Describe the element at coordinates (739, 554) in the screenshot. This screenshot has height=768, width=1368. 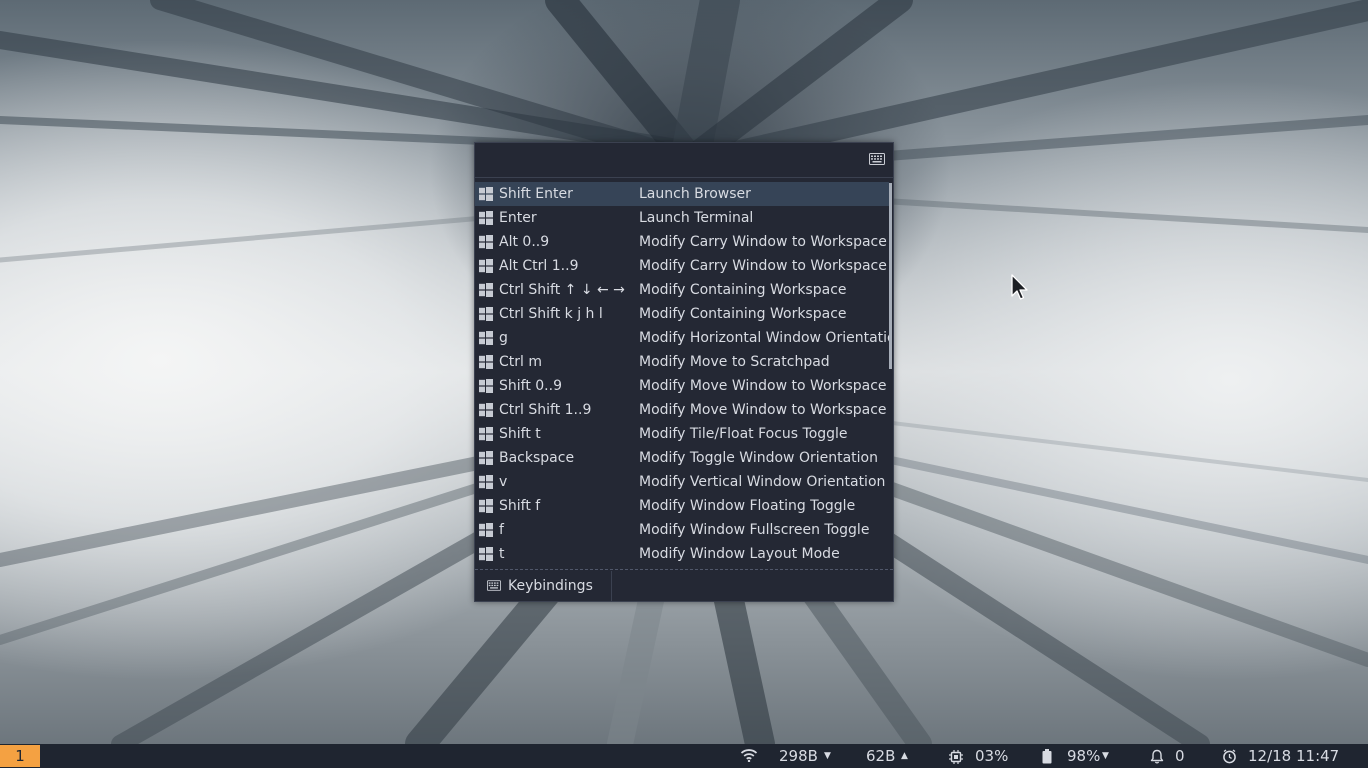
I see `keybinding-action: Modify Window Layout Mode` at that location.